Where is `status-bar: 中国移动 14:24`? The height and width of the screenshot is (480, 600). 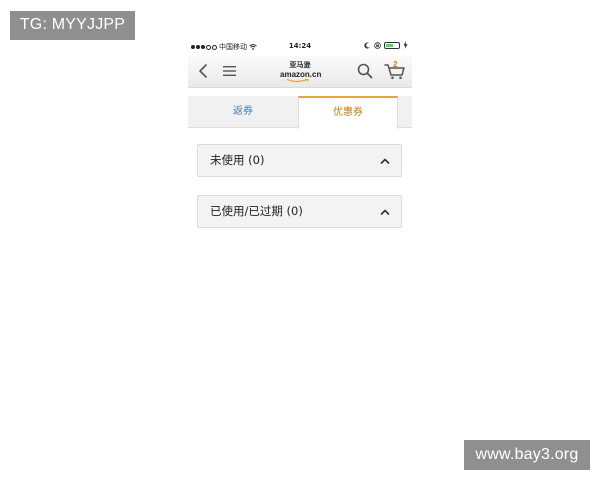
status-bar: 中国移动 14:24 is located at coordinates (300, 47).